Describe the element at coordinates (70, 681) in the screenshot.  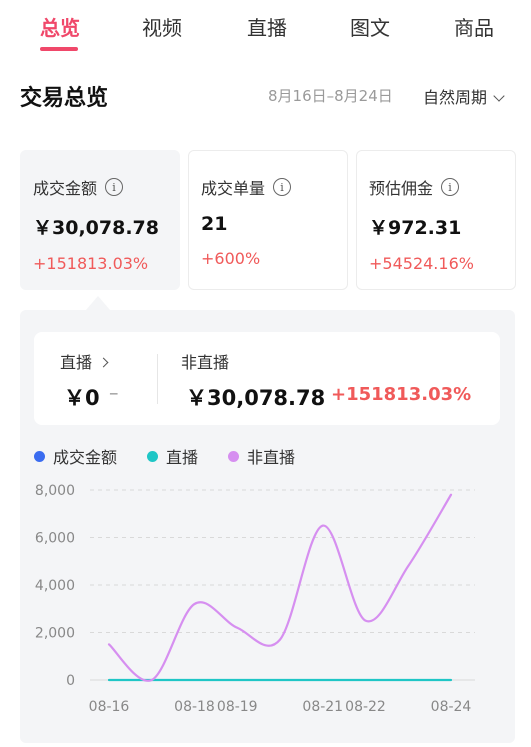
I see `y-tick-label: 0` at that location.